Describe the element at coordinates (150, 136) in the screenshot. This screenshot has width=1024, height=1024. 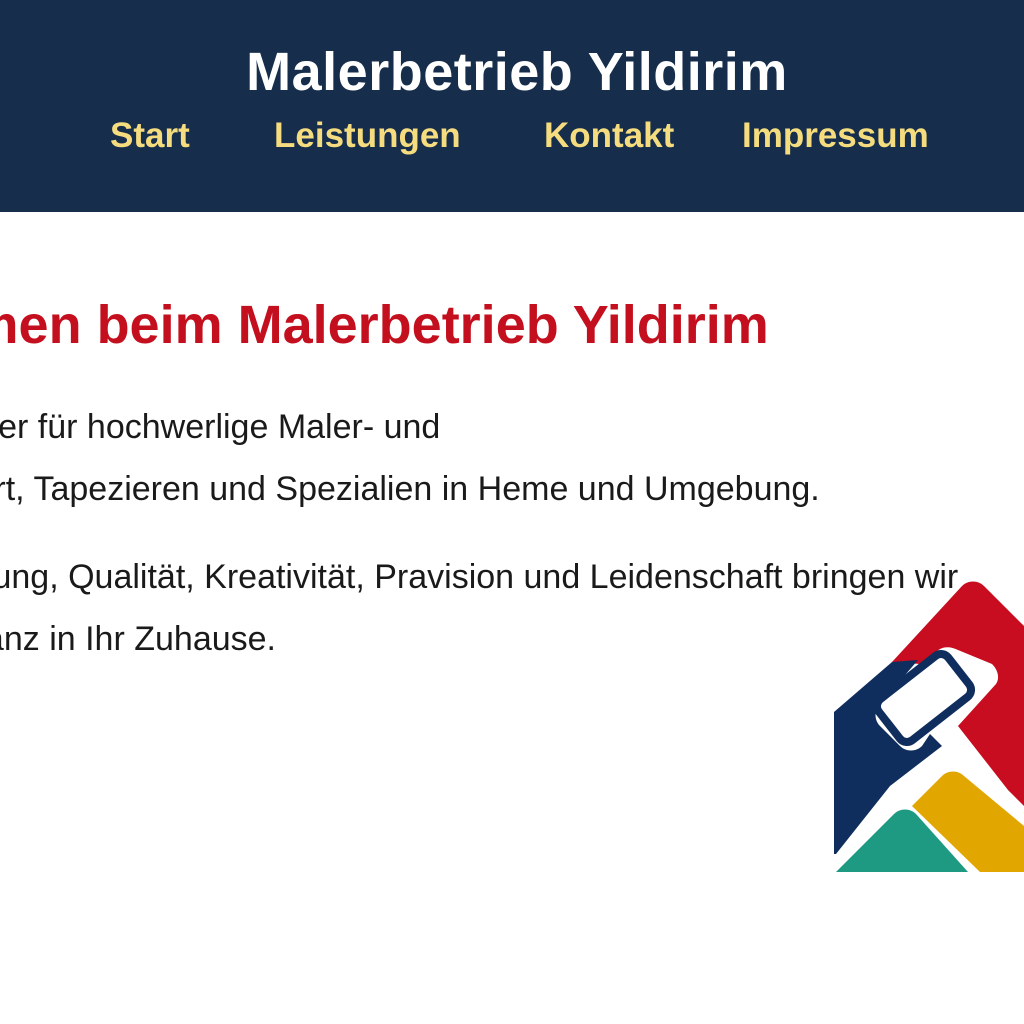
I see `nav-link-start: Start` at that location.